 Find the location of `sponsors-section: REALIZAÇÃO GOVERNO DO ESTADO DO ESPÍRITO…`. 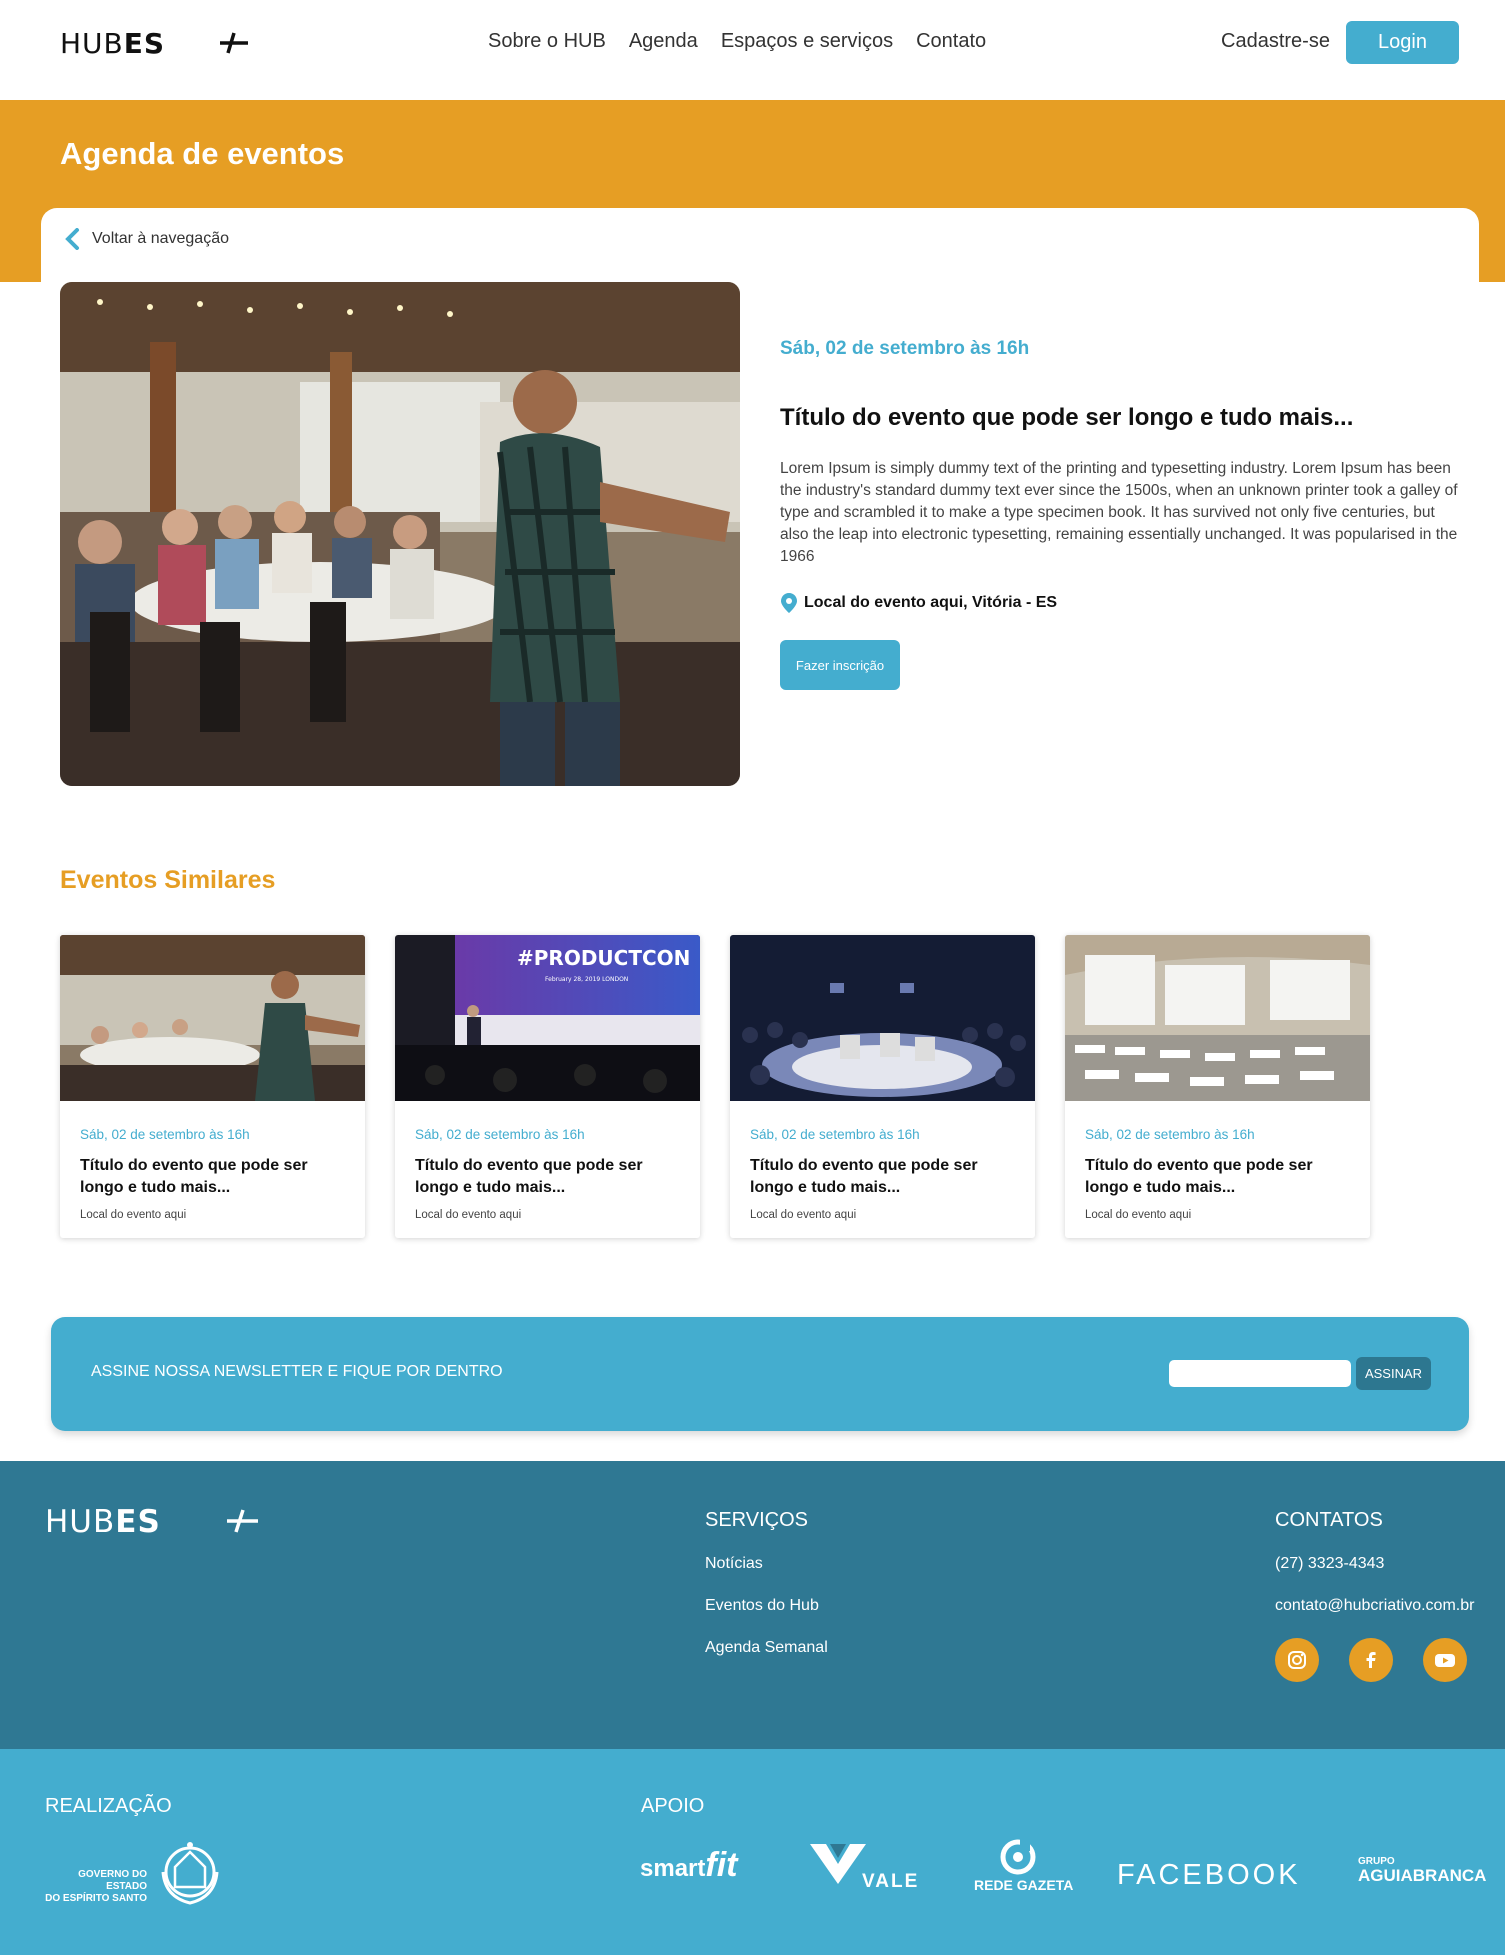

sponsors-section: REALIZAÇÃO GOVERNO DO ESTADO DO ESPÍRITO… is located at coordinates (752, 1852).